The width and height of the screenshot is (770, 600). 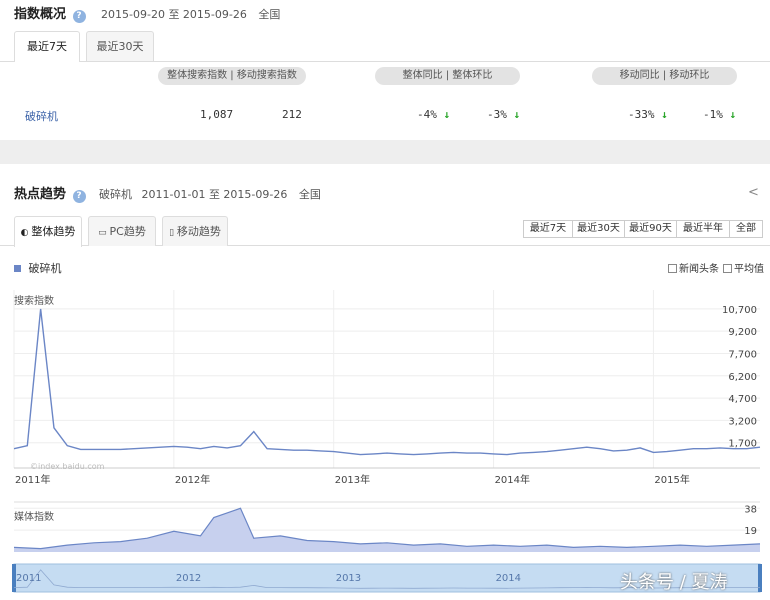 I want to click on section-separator, so click(x=385, y=152).